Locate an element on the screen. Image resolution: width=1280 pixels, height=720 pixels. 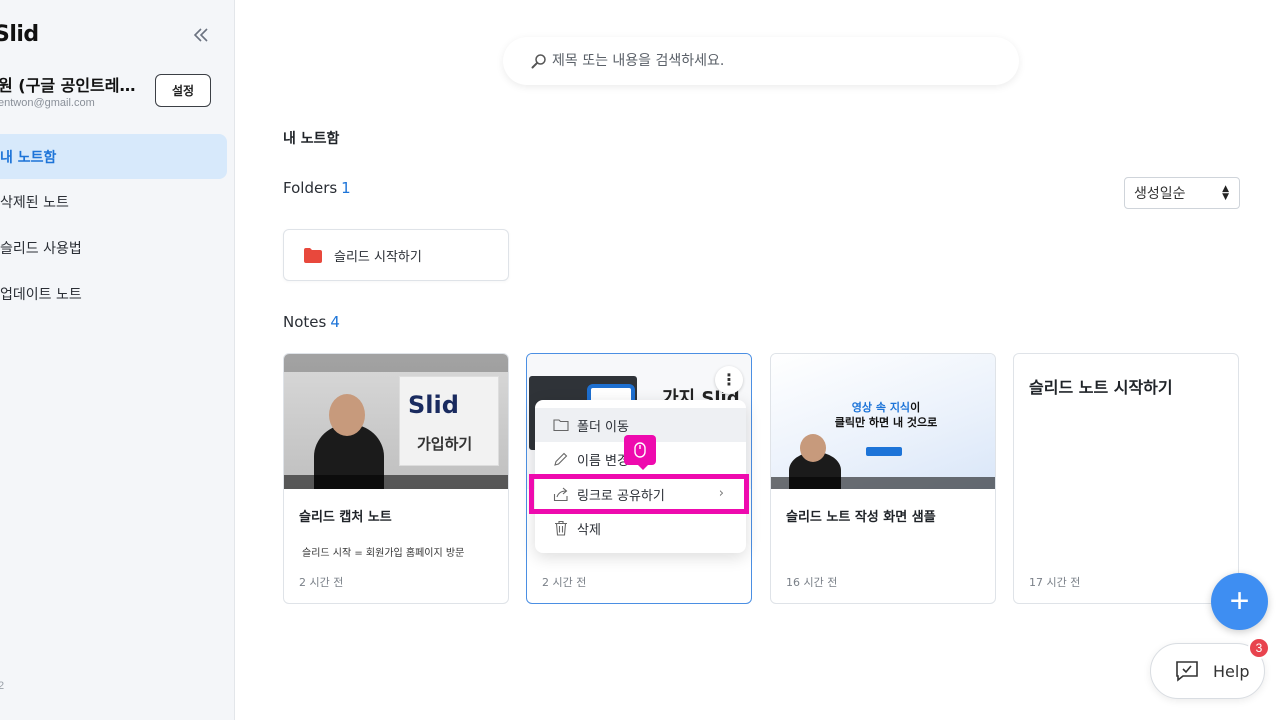
folders-heading: Folders 1 is located at coordinates (317, 188).